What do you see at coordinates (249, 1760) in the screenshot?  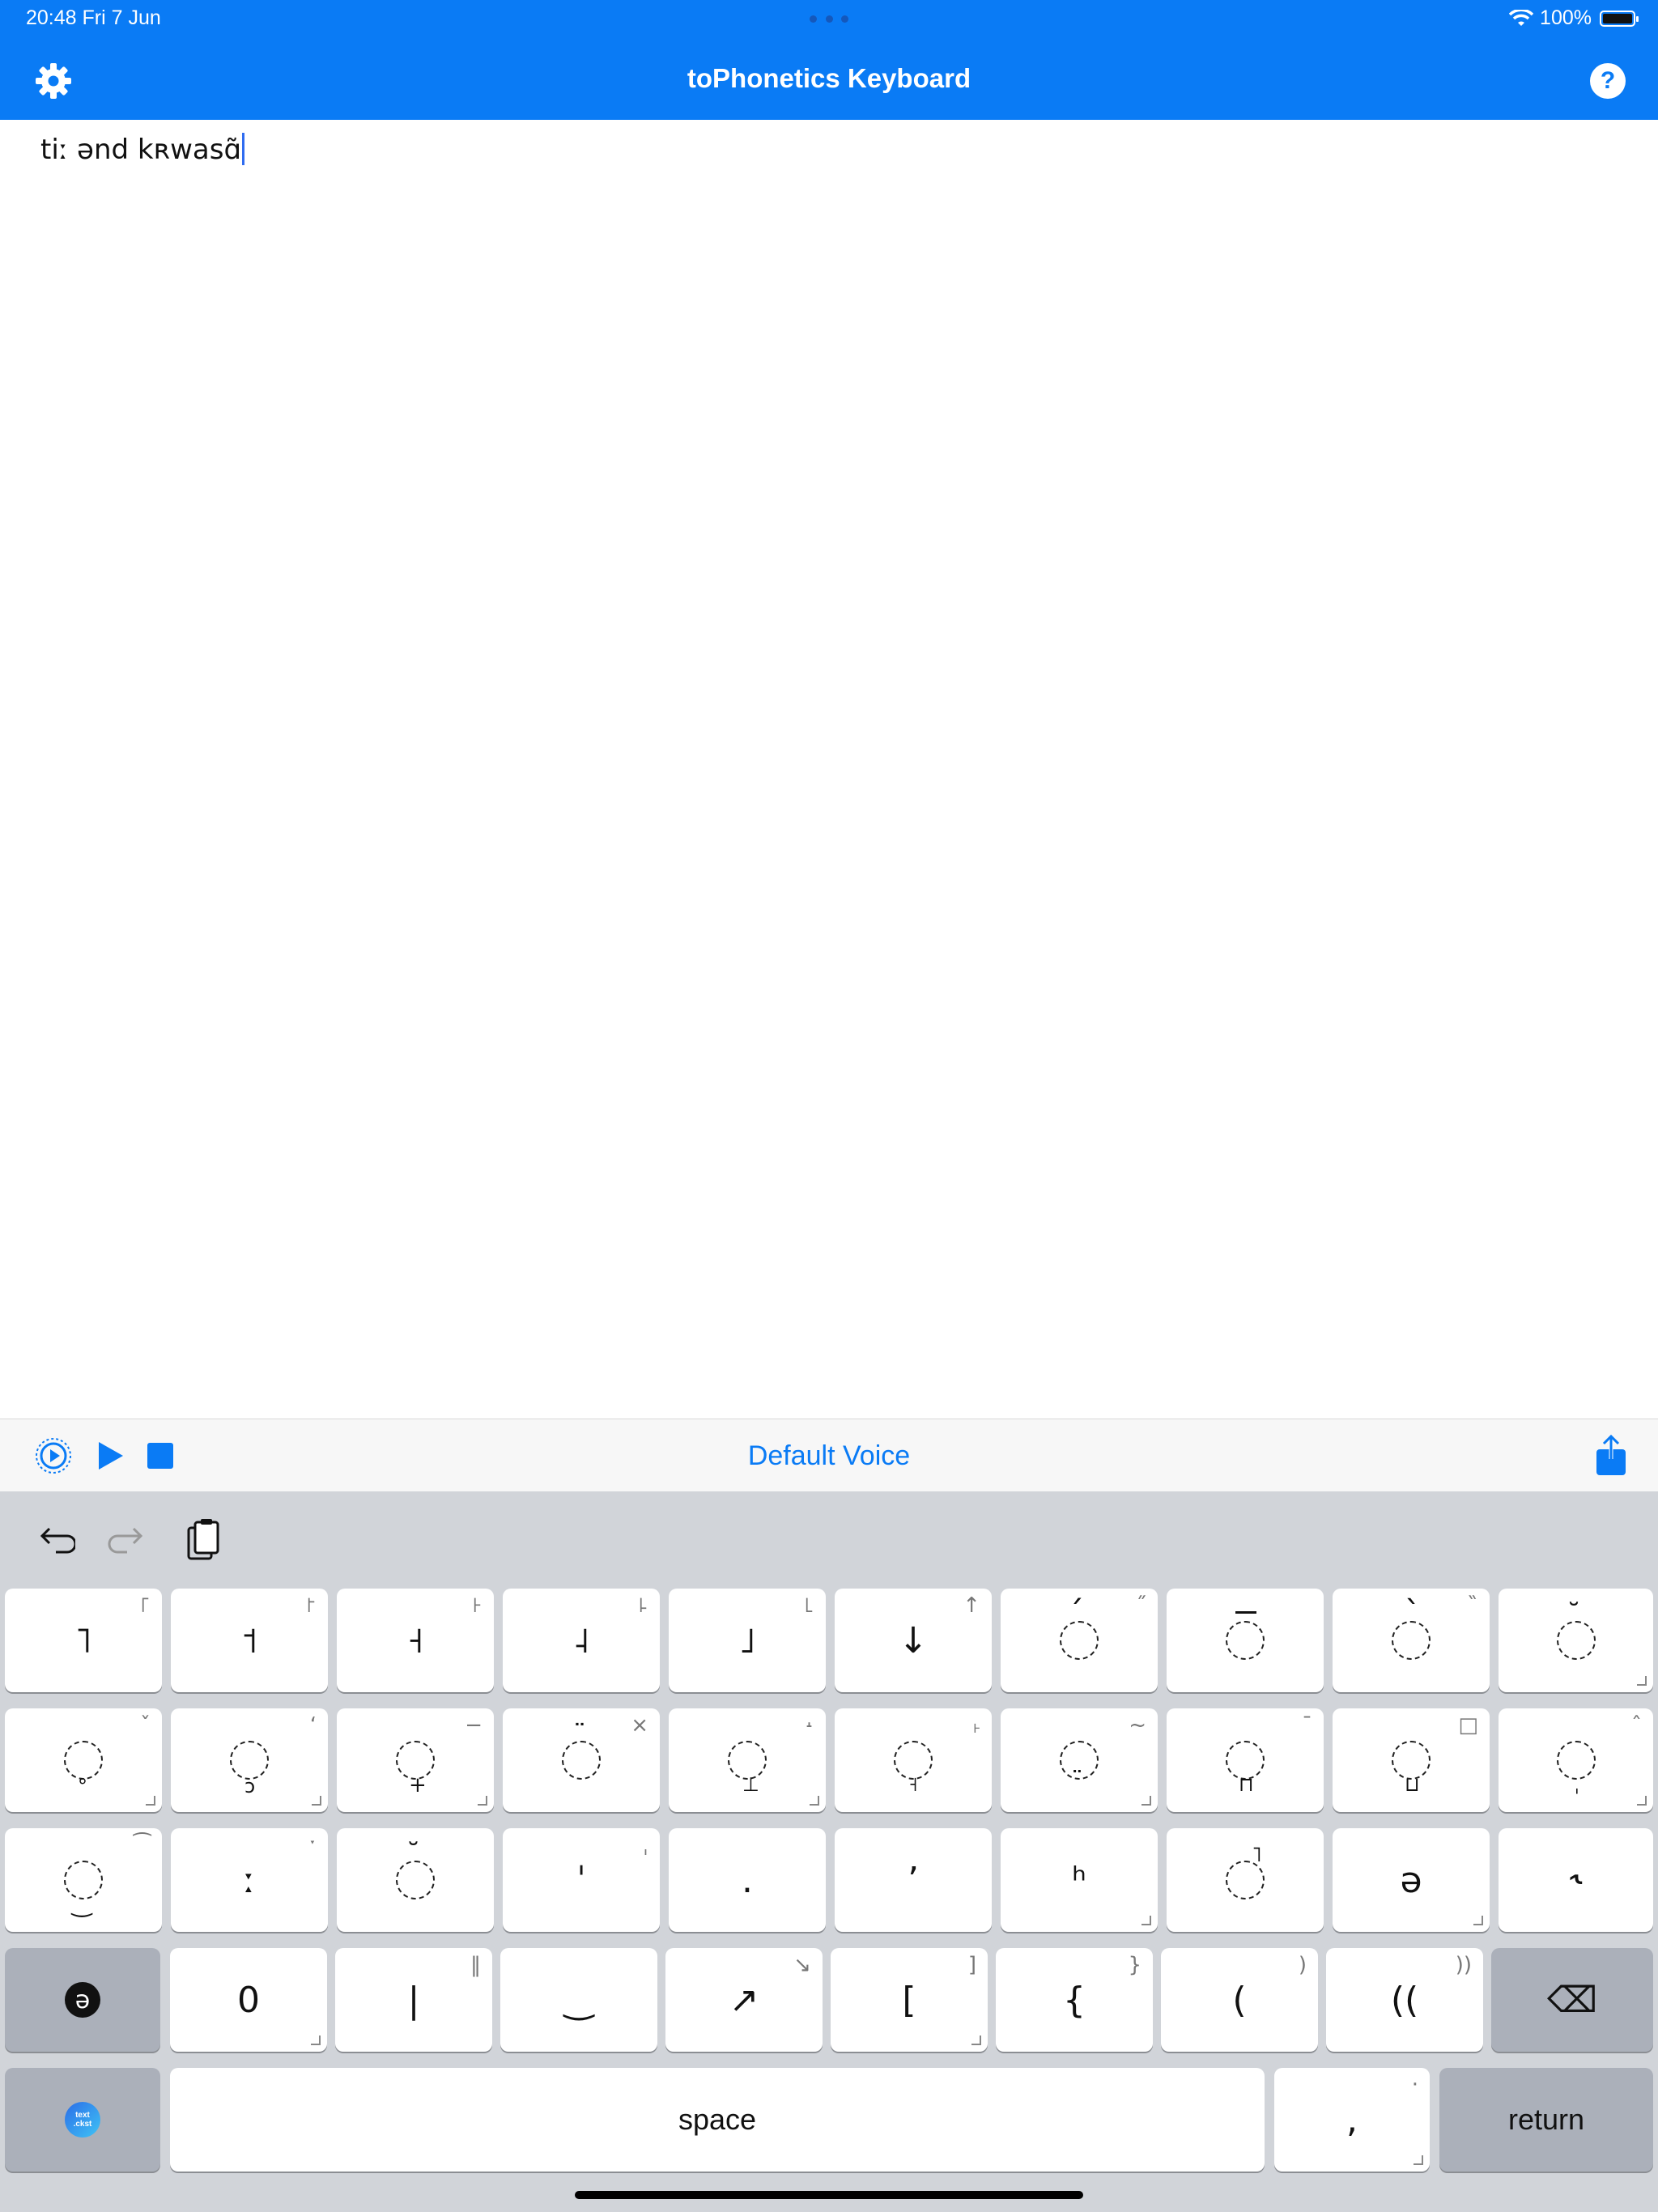 I see `key-less-rounded: ↄ ‘` at bounding box center [249, 1760].